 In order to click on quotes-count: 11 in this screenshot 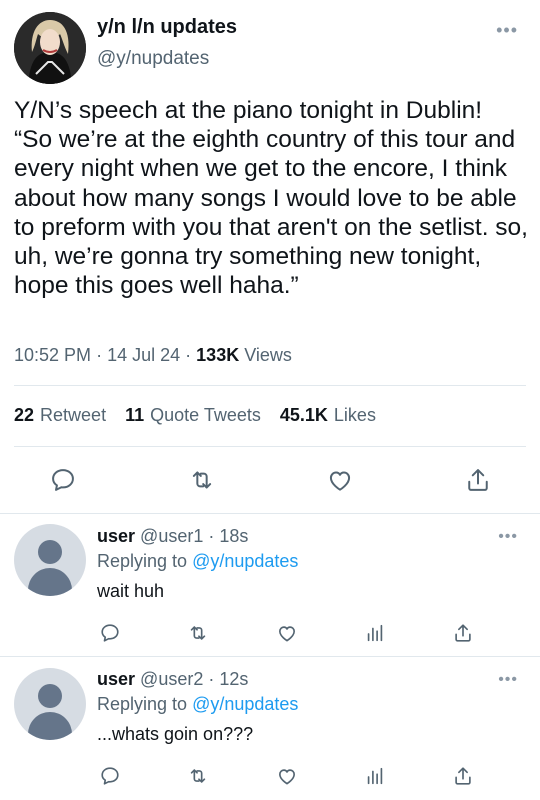, I will do `click(135, 415)`.